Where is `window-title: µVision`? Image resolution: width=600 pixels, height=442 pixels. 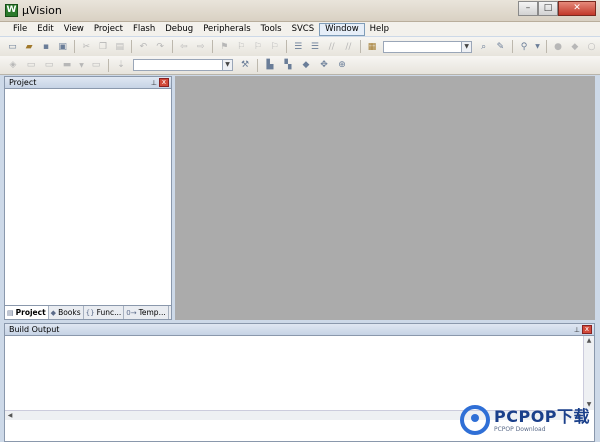 window-title: µVision is located at coordinates (42, 10).